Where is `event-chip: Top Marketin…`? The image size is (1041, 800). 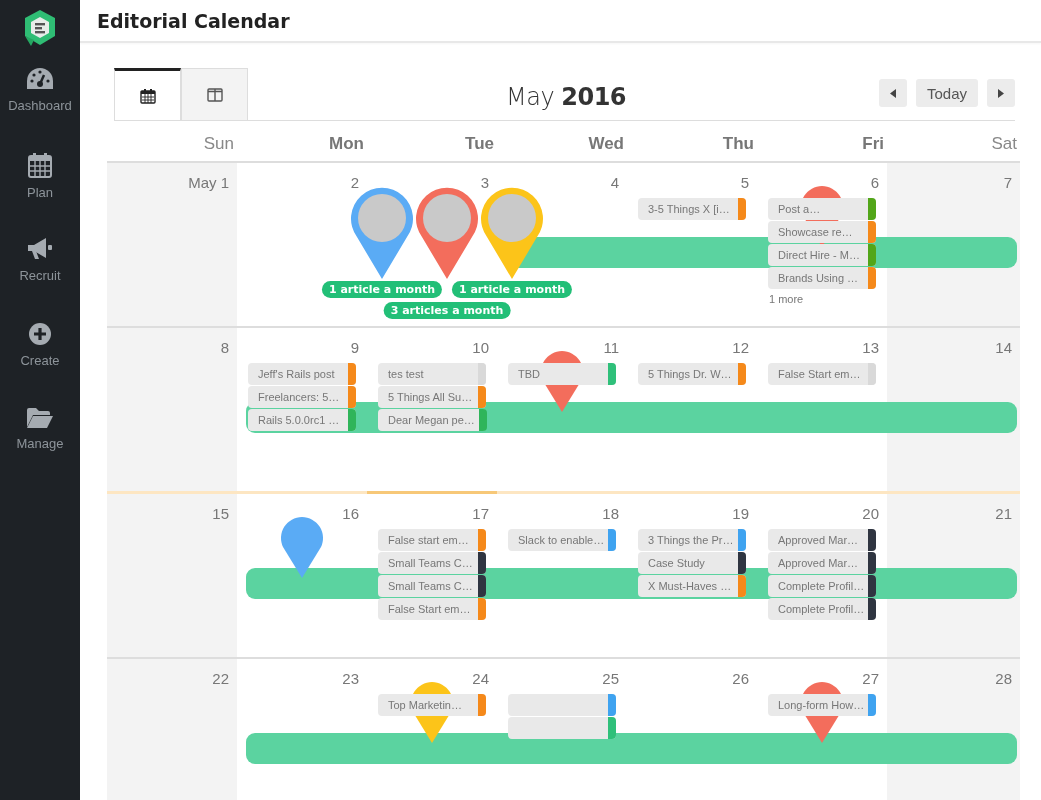 event-chip: Top Marketin… is located at coordinates (432, 705).